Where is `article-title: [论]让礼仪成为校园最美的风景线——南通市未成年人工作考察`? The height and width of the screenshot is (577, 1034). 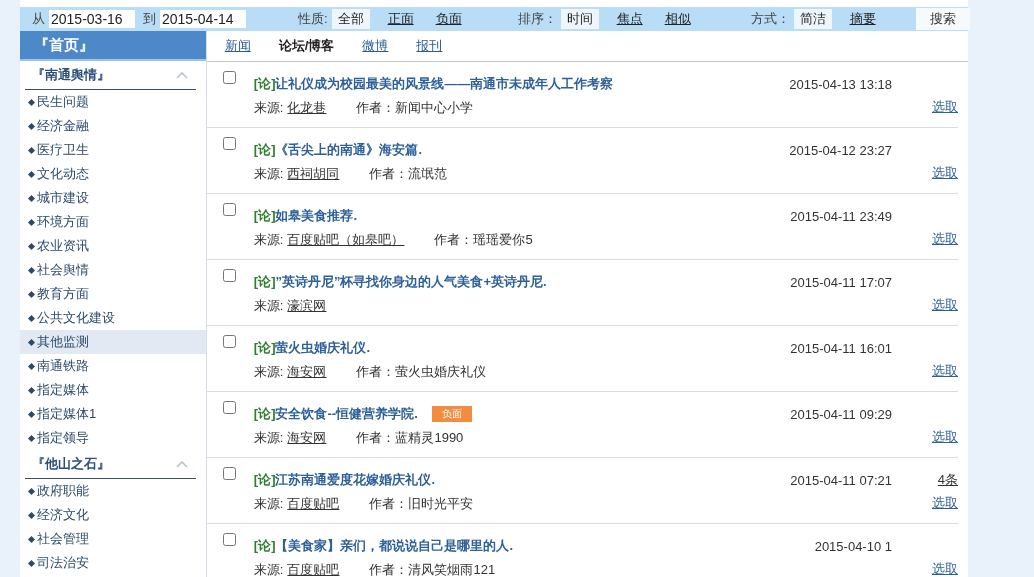
article-title: [论]让礼仪成为校园最美的风景线——南通市未成年人工作考察 is located at coordinates (433, 84).